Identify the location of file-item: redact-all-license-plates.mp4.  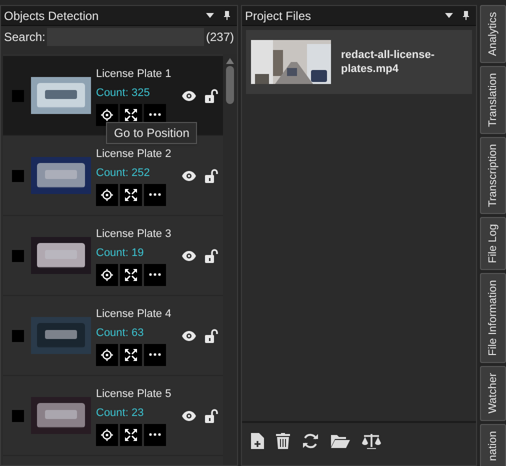
(359, 62).